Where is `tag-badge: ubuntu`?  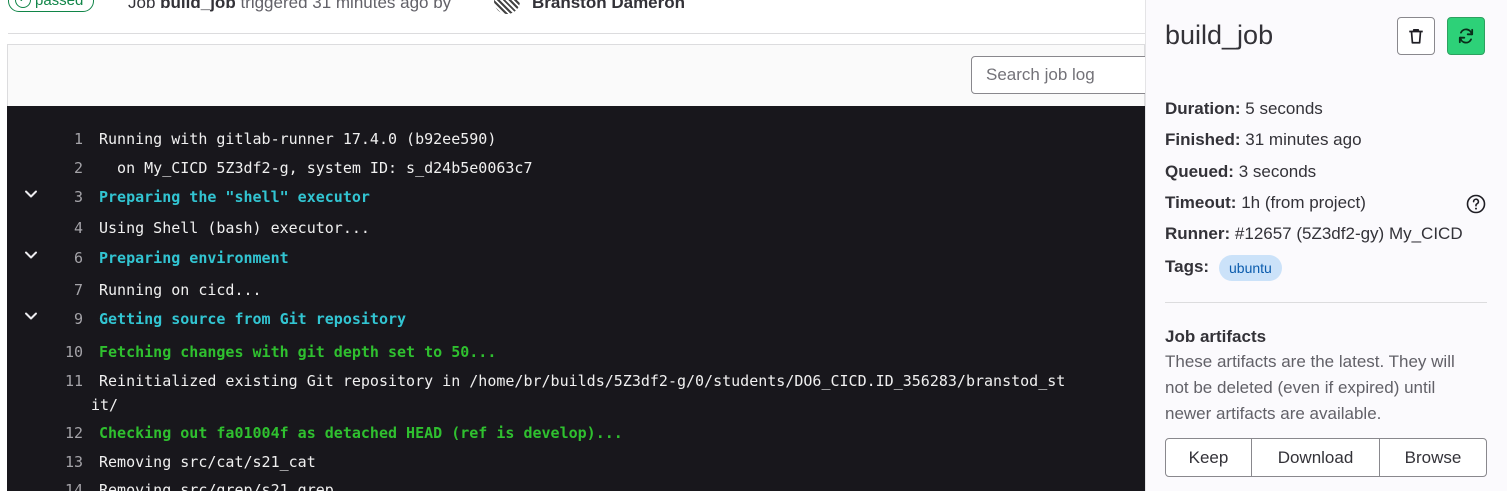
tag-badge: ubuntu is located at coordinates (1250, 268).